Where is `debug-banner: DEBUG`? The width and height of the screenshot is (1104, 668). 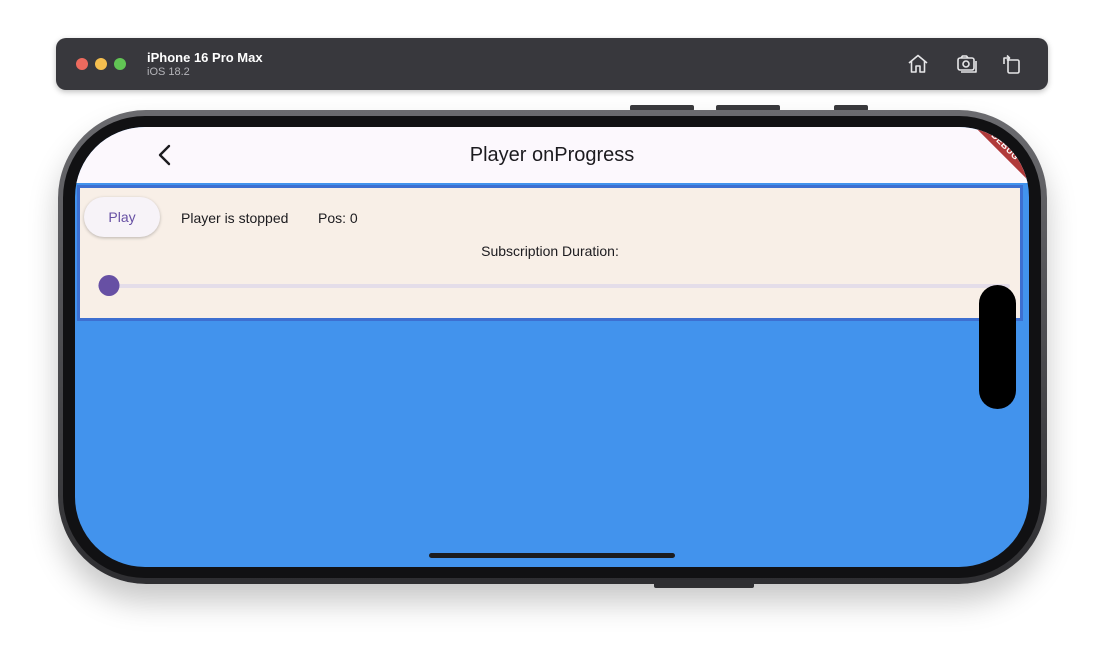 debug-banner: DEBUG is located at coordinates (999, 157).